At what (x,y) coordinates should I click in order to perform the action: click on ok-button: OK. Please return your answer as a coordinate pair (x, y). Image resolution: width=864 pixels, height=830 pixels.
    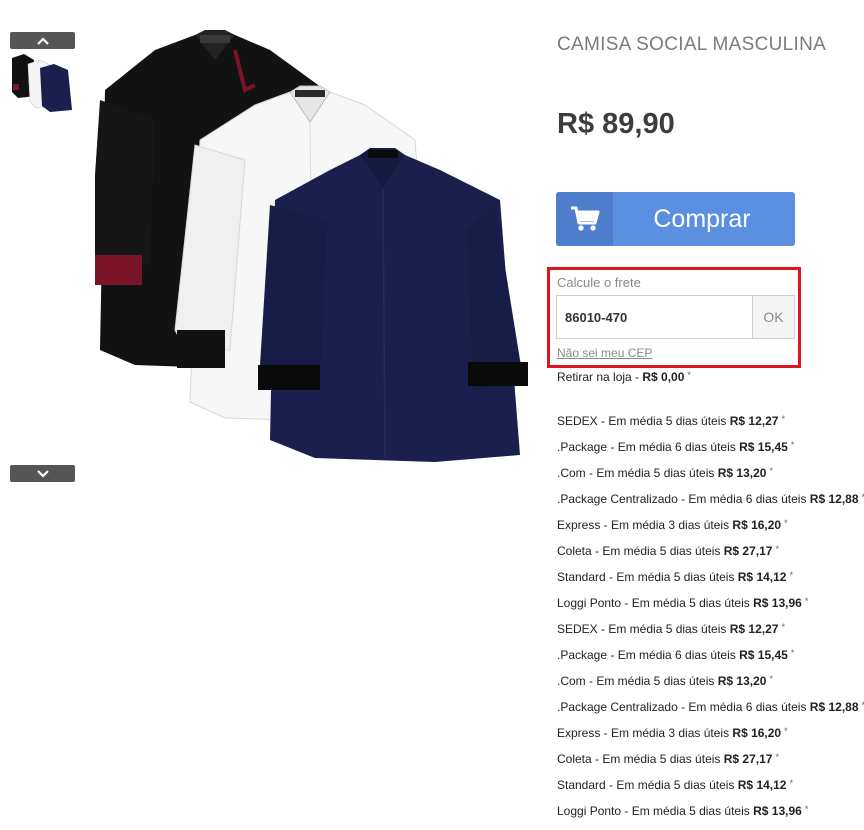
    Looking at the image, I should click on (773, 317).